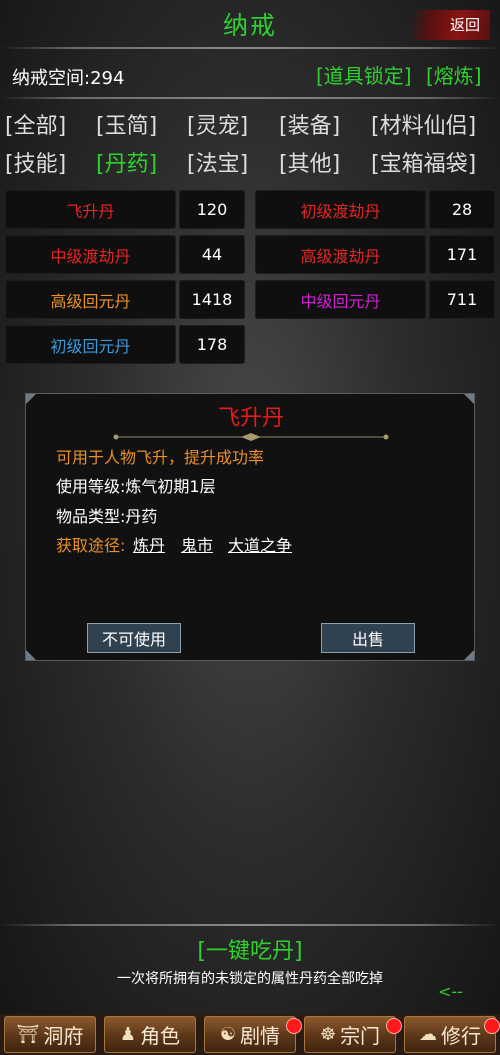 The width and height of the screenshot is (500, 1055). I want to click on cultivate-icon: ☁, so click(428, 1034).